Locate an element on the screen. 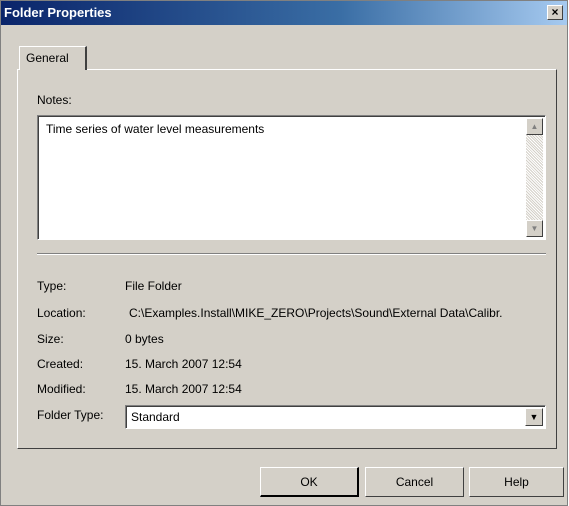 The height and width of the screenshot is (506, 569). folder-type-label: Folder Type: is located at coordinates (70, 415).